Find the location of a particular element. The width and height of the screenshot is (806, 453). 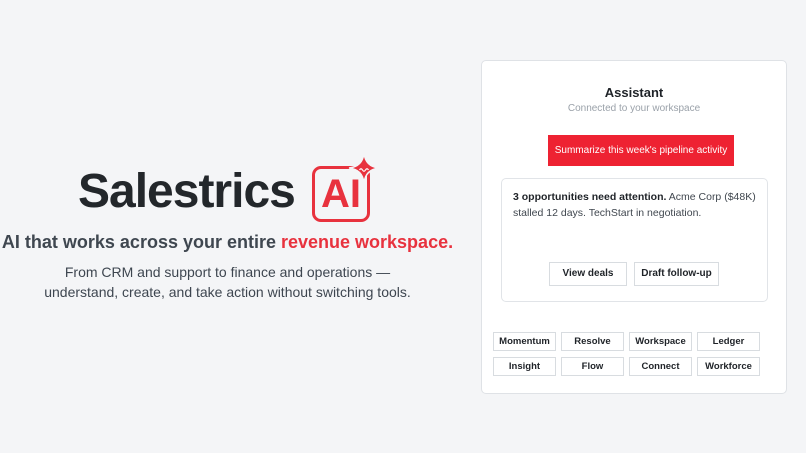

chip-flow: Flow is located at coordinates (592, 366).